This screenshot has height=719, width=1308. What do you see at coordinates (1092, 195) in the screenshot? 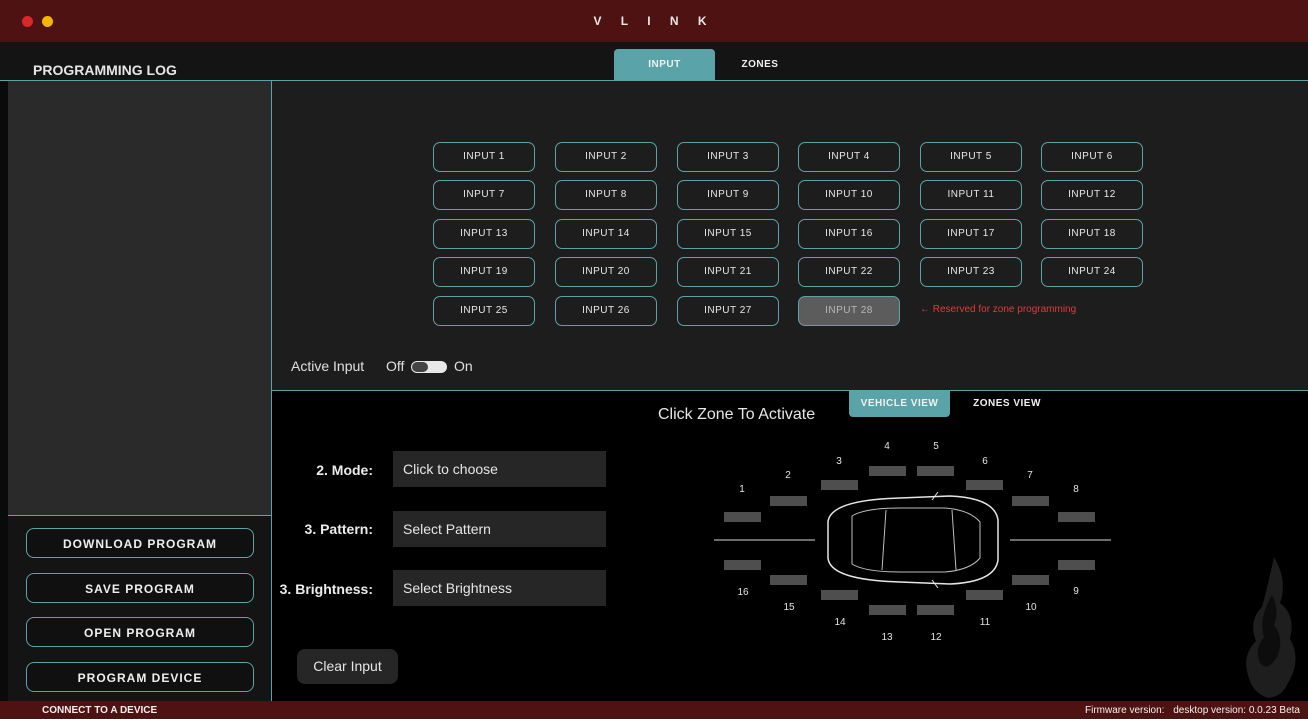
I see `input-button-12: INPUT 12` at bounding box center [1092, 195].